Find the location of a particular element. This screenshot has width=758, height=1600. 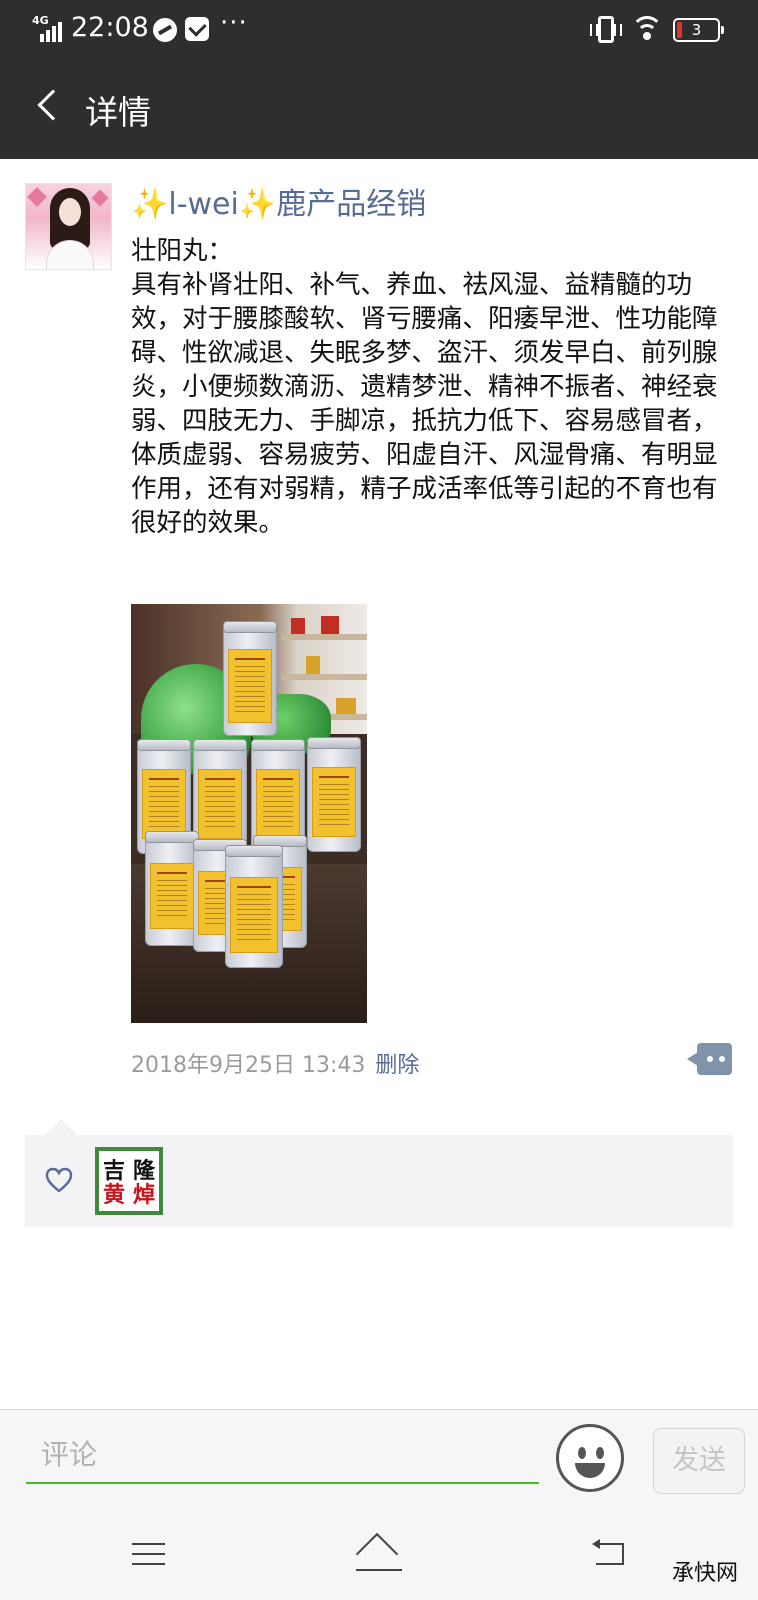

clock: 22:08 is located at coordinates (110, 27).